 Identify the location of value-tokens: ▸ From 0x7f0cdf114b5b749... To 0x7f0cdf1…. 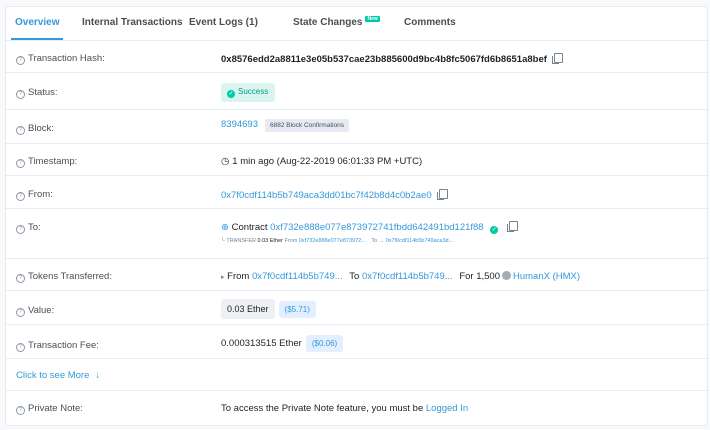
(400, 276).